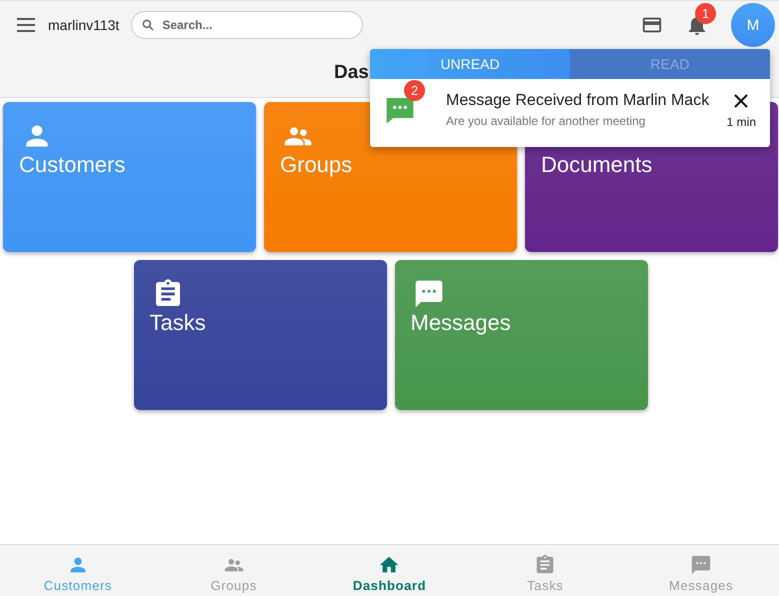 This screenshot has width=779, height=596. What do you see at coordinates (701, 565) in the screenshot?
I see `chat-bubble-icon` at bounding box center [701, 565].